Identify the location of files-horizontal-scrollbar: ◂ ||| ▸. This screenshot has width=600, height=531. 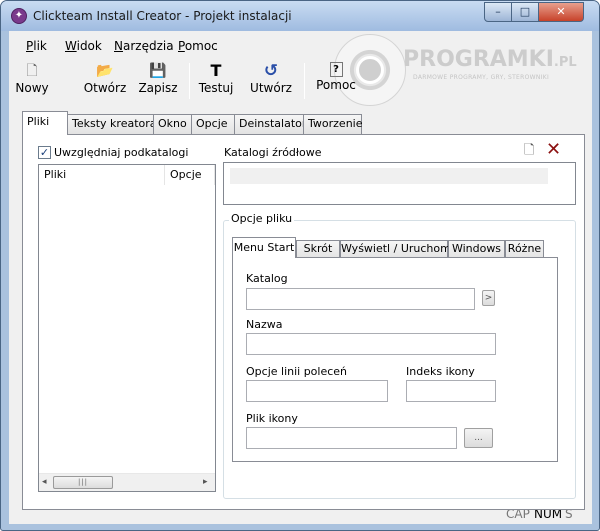
(127, 482).